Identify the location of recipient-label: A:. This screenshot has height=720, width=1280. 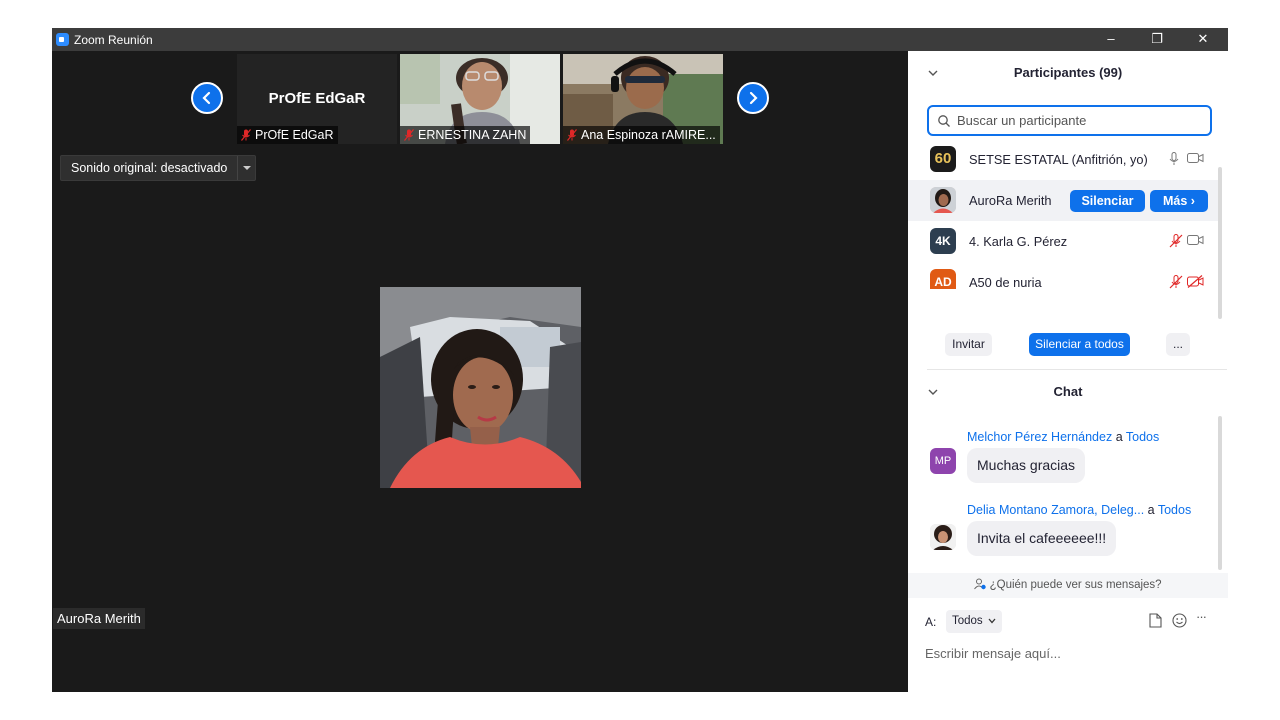
(931, 622).